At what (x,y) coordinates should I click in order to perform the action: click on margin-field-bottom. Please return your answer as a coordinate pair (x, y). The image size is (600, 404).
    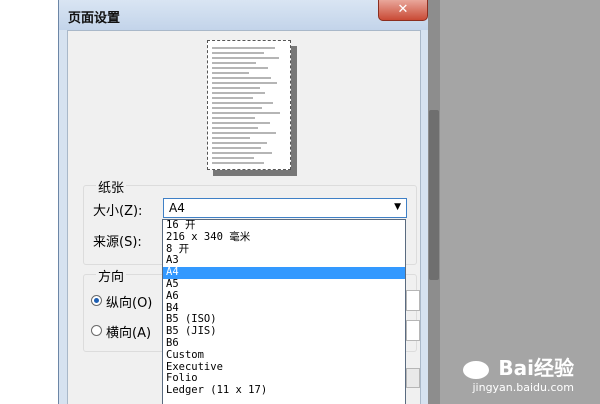
    Looking at the image, I should click on (413, 330).